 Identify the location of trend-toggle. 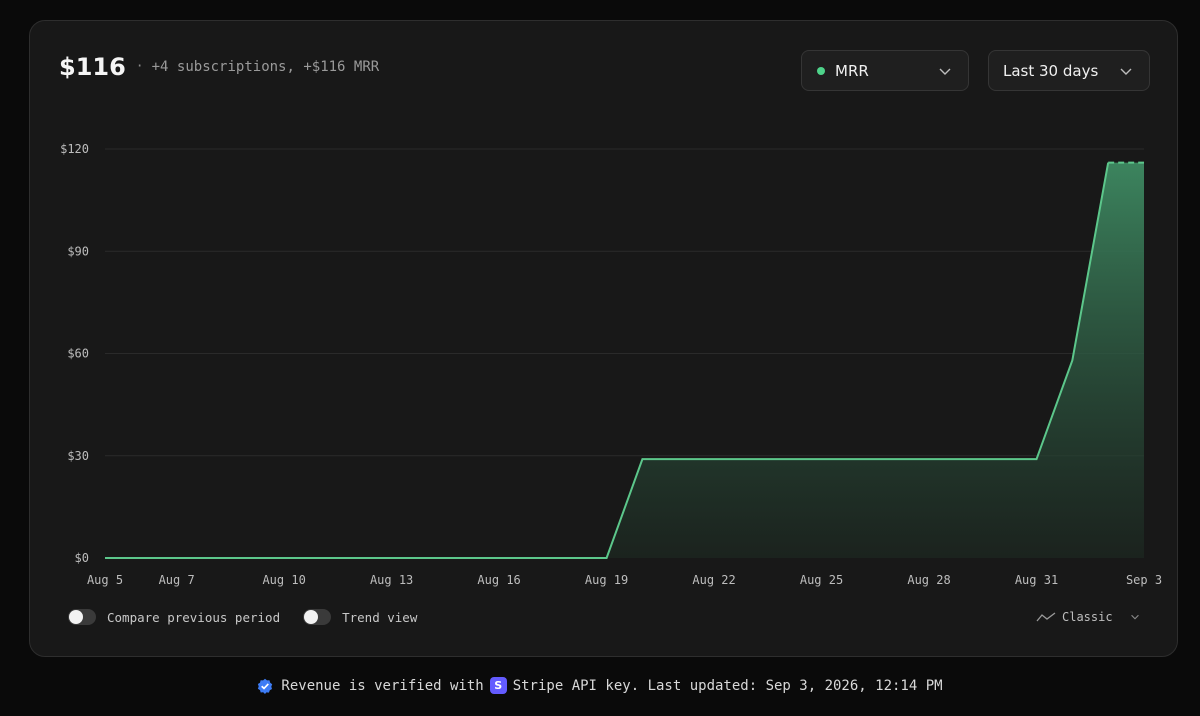
(317, 617).